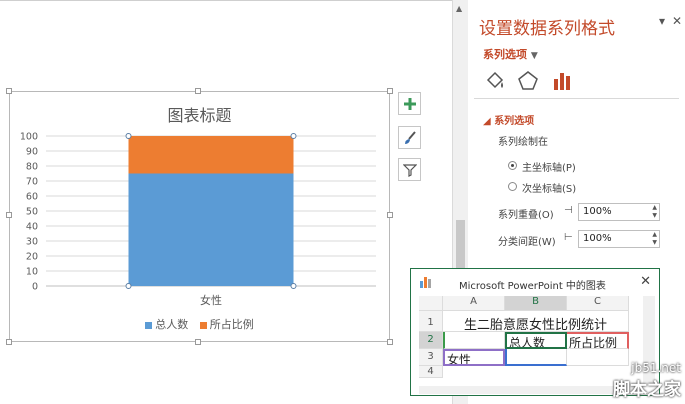 This screenshot has height=404, width=685. I want to click on bar-segment-total, so click(211, 229).